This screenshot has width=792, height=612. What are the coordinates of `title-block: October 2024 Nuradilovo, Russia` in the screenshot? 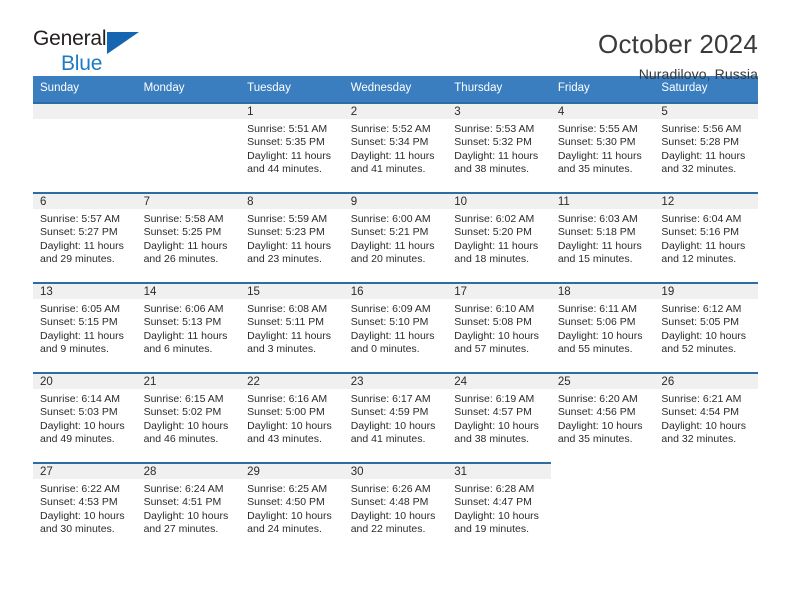 It's located at (678, 55).